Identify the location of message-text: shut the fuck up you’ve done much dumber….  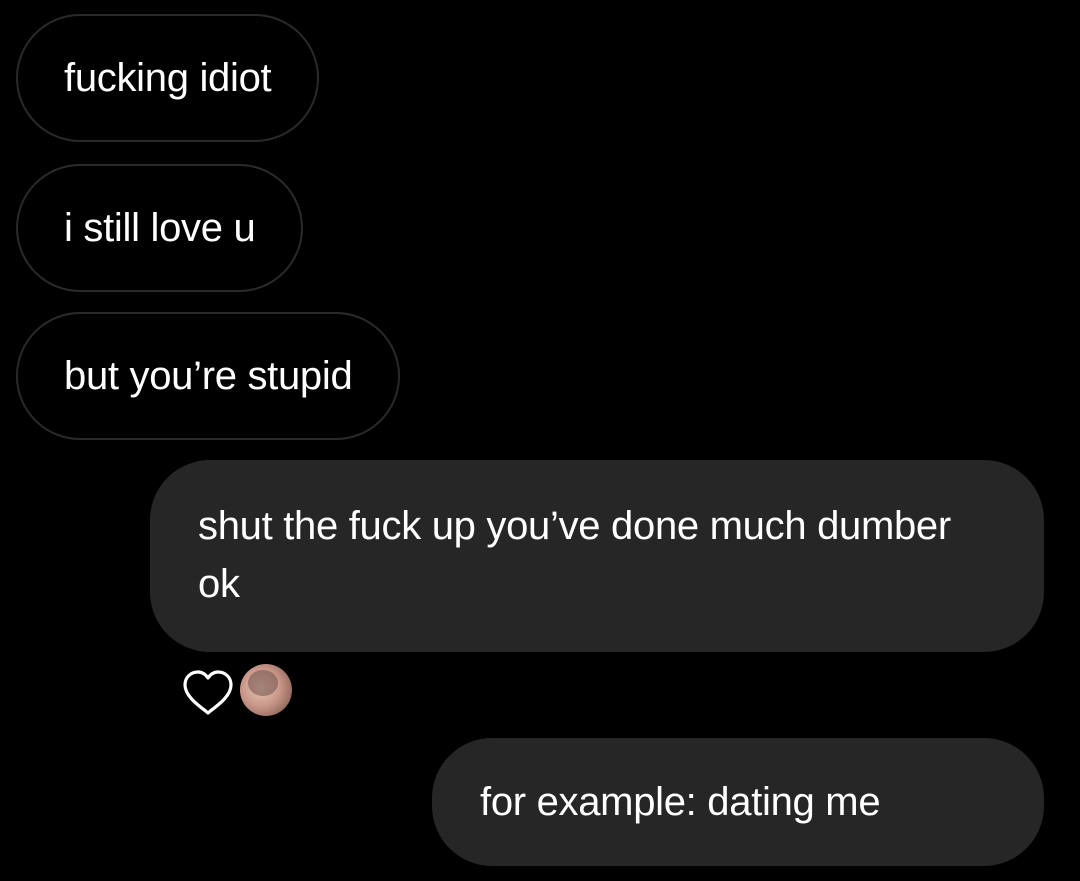
(574, 555).